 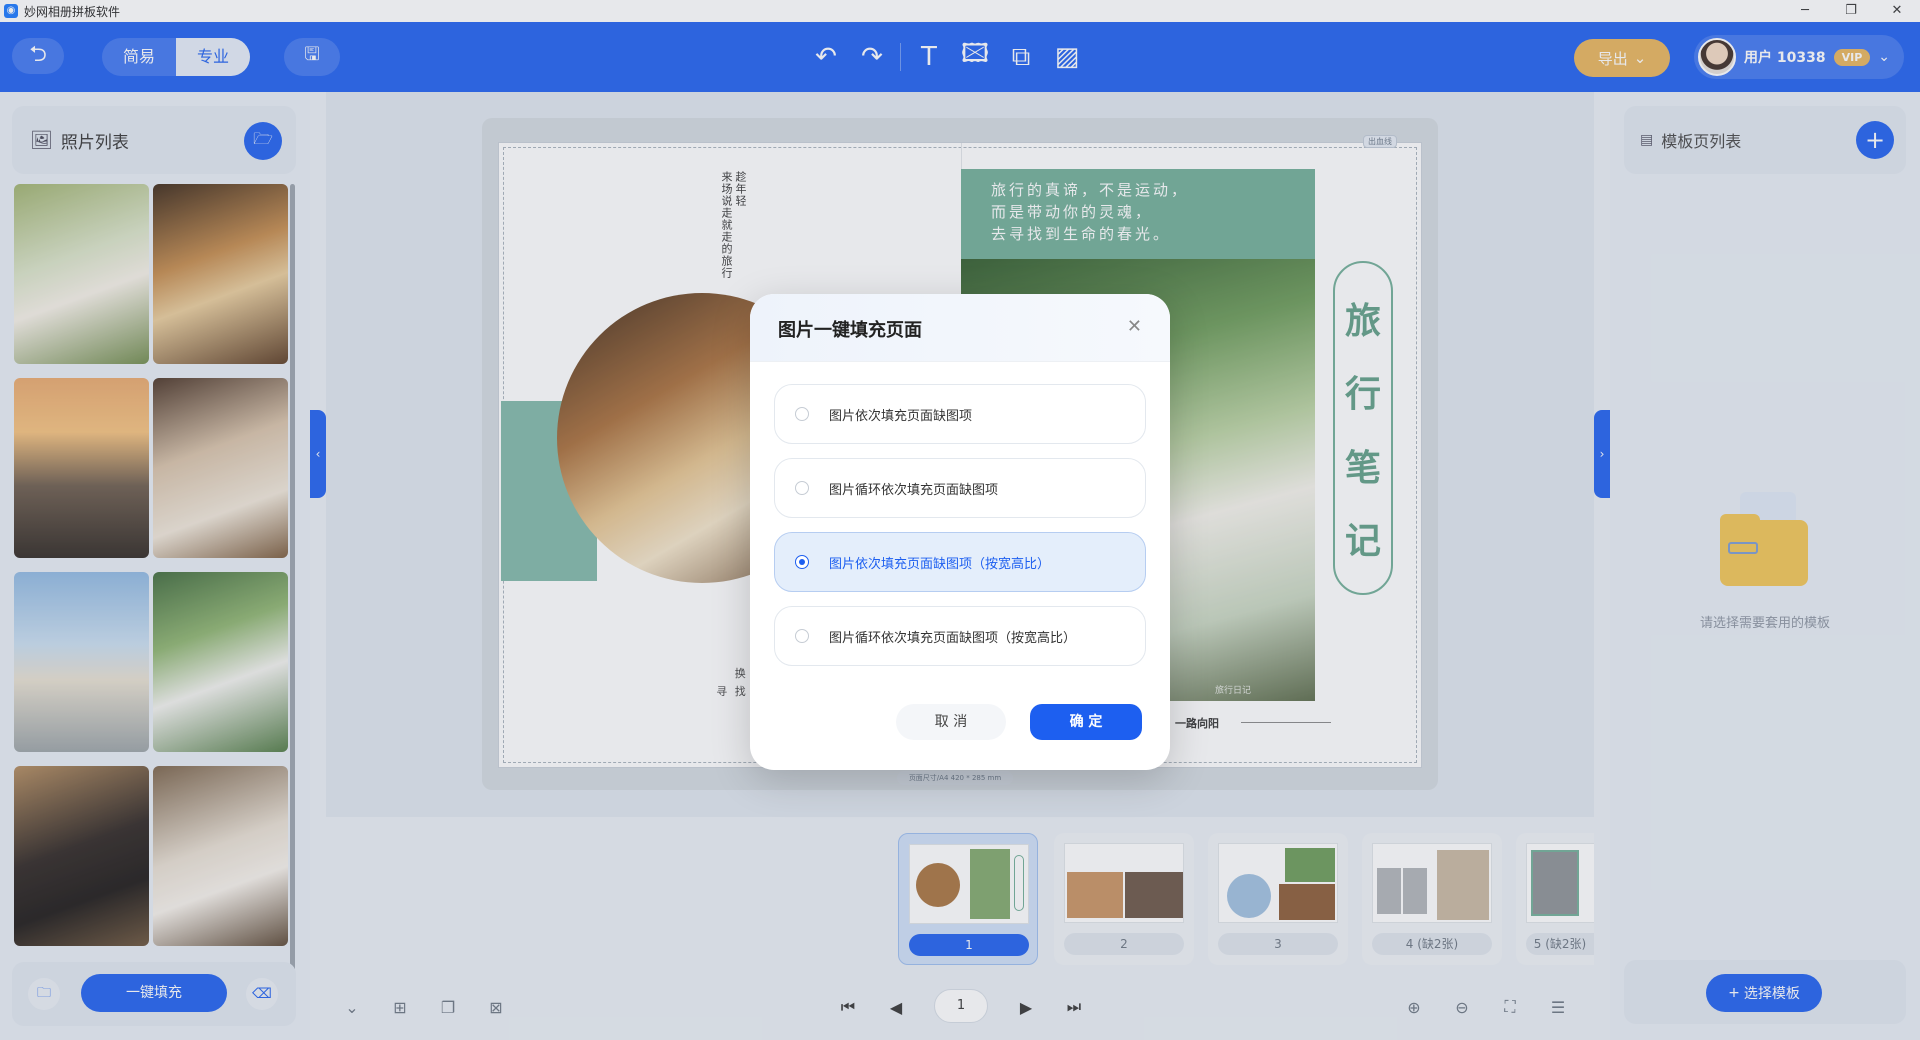 I want to click on cancel-button: 取 消, so click(x=951, y=722).